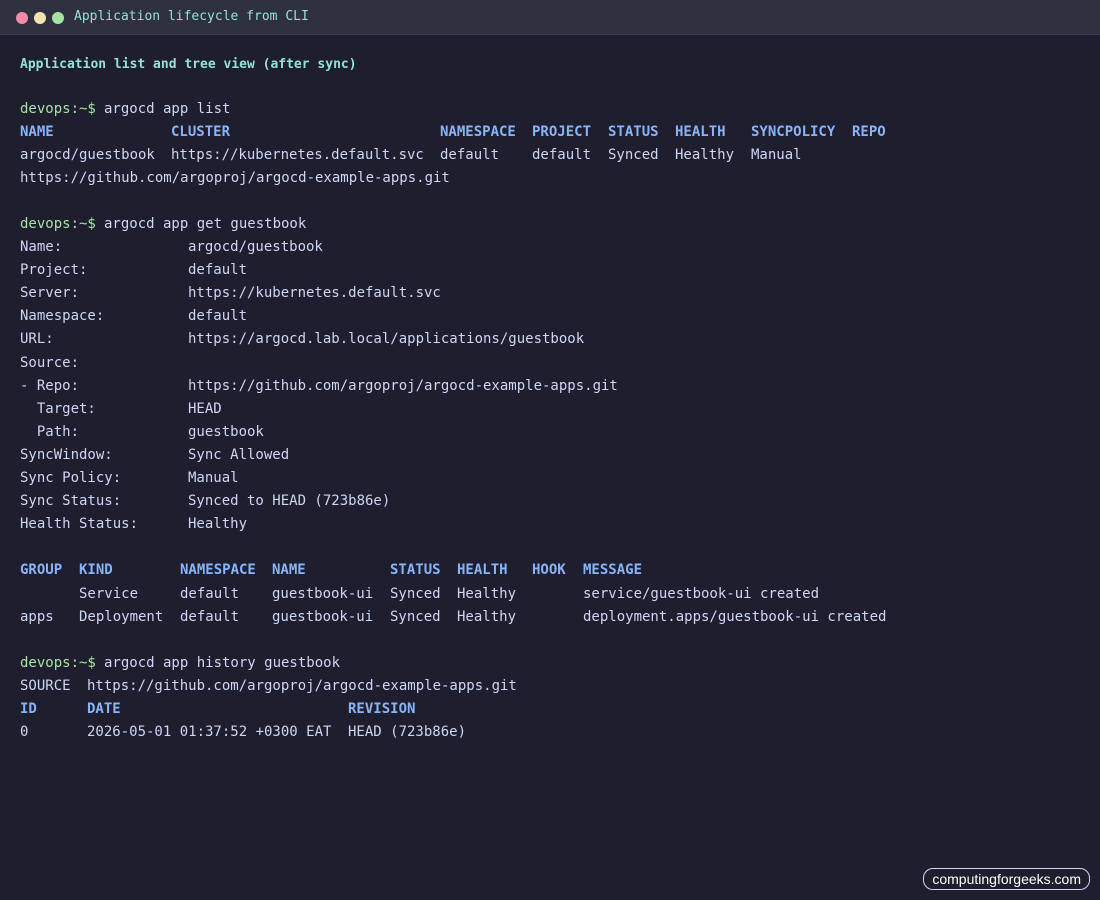 The width and height of the screenshot is (1100, 900). I want to click on detail-row: Path: guestbook, so click(550, 432).